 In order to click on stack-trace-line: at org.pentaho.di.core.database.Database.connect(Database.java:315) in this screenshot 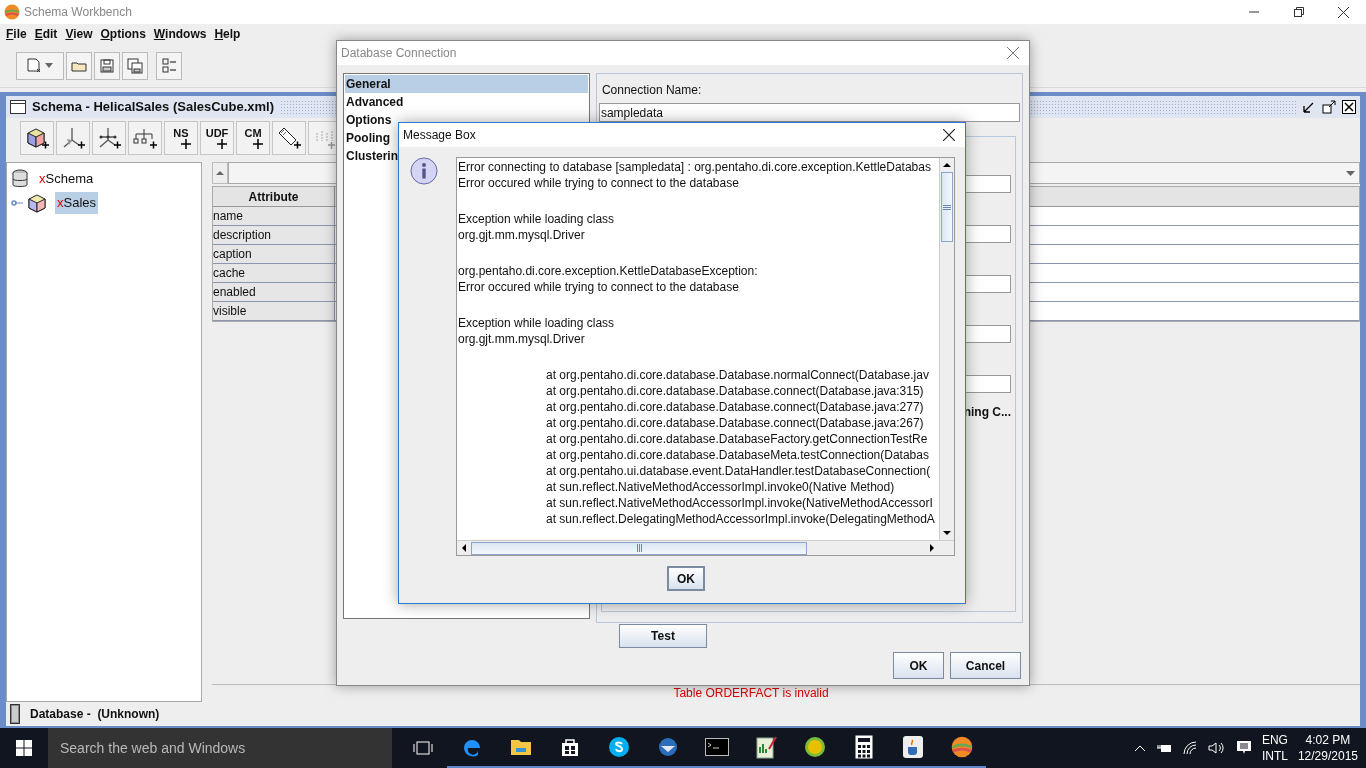, I will do `click(735, 391)`.